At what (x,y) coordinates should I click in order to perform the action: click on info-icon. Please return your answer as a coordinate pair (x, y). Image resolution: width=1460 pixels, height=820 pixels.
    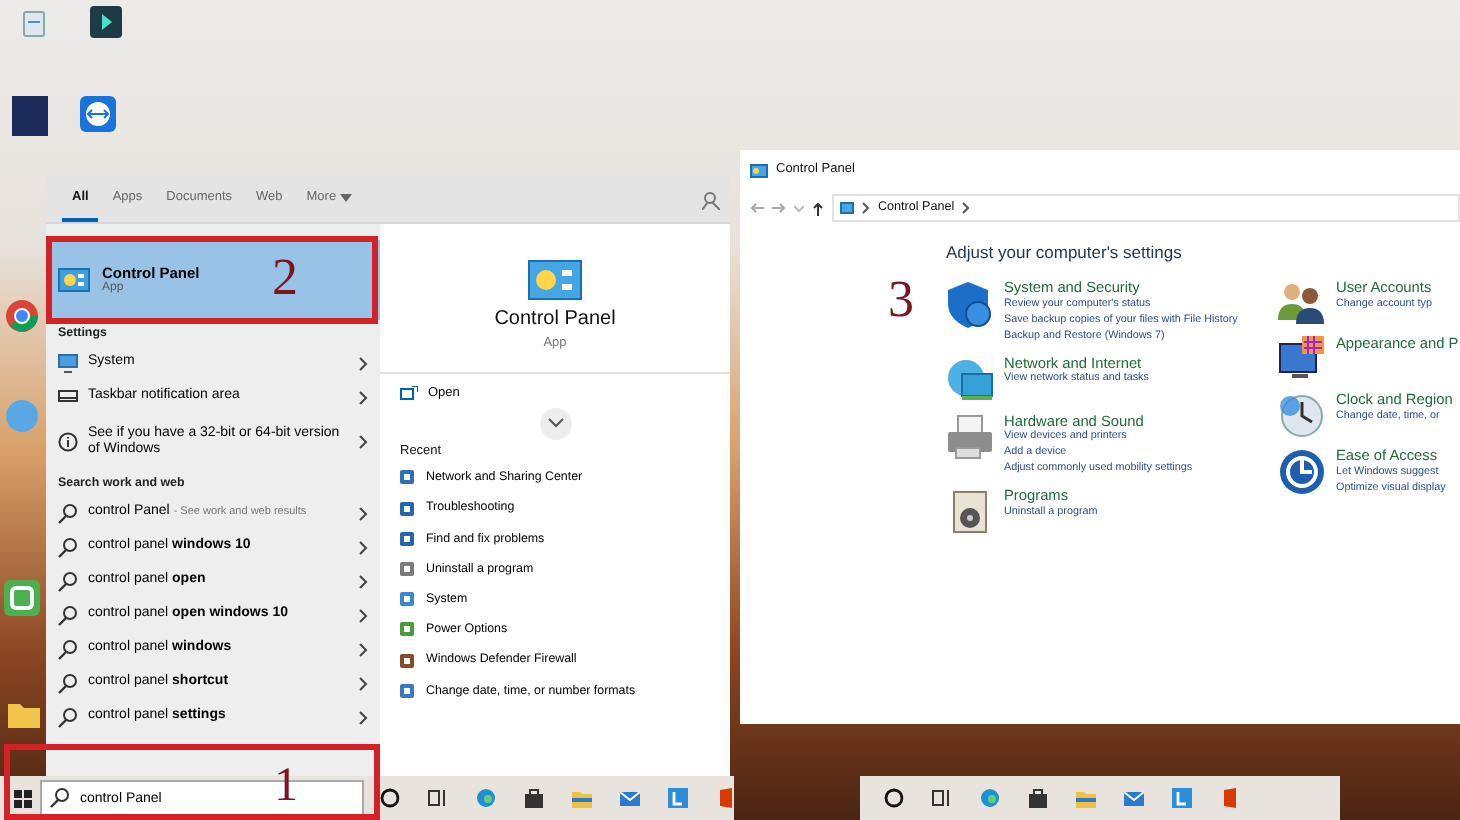
    Looking at the image, I should click on (68, 442).